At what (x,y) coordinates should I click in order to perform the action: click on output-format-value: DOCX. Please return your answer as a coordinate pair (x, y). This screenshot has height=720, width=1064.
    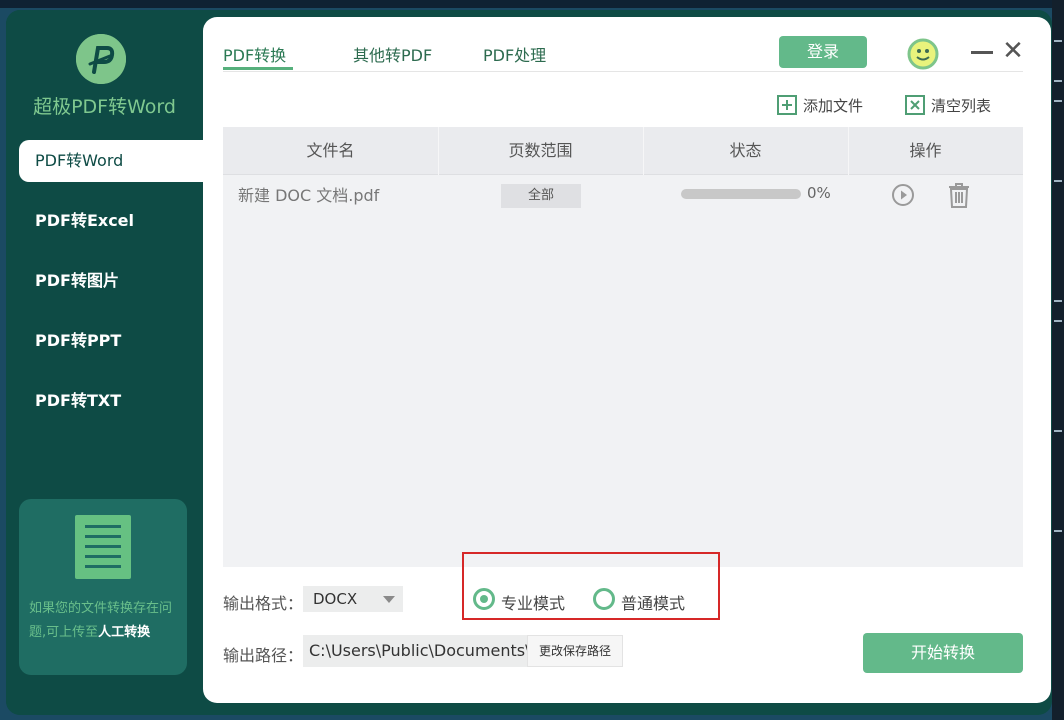
    Looking at the image, I should click on (335, 599).